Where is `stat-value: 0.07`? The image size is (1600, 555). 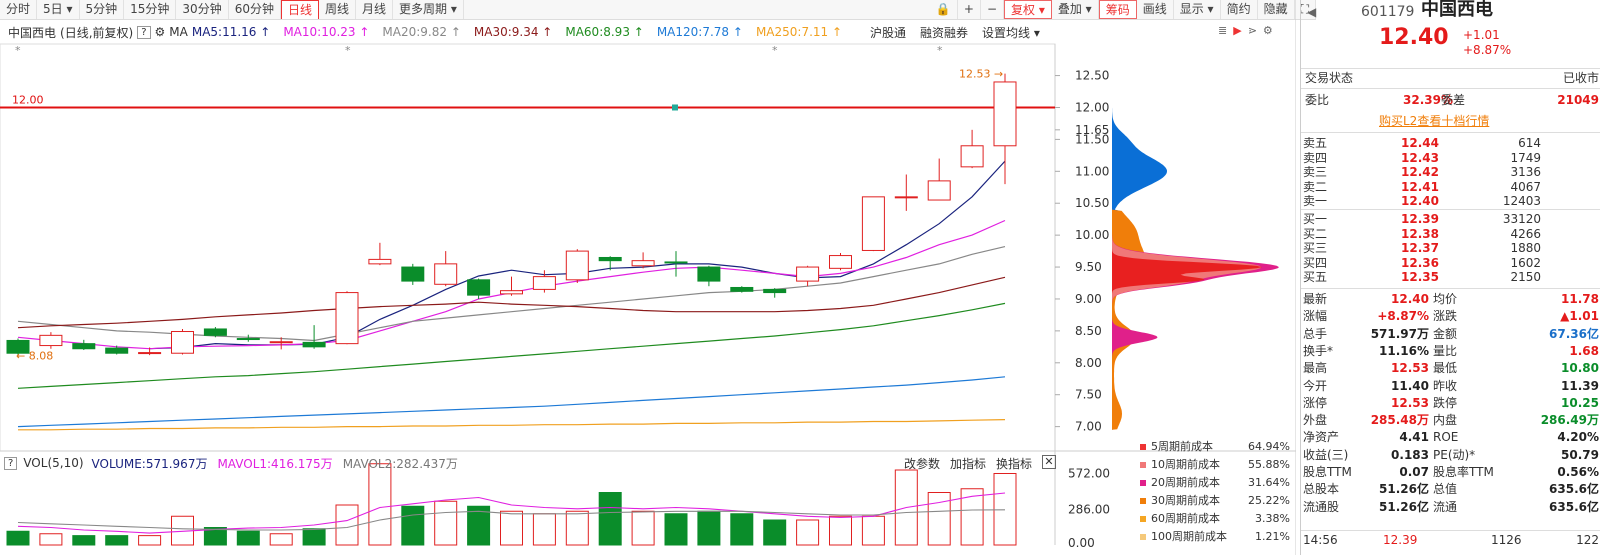
stat-value: 0.07 is located at coordinates (1414, 472).